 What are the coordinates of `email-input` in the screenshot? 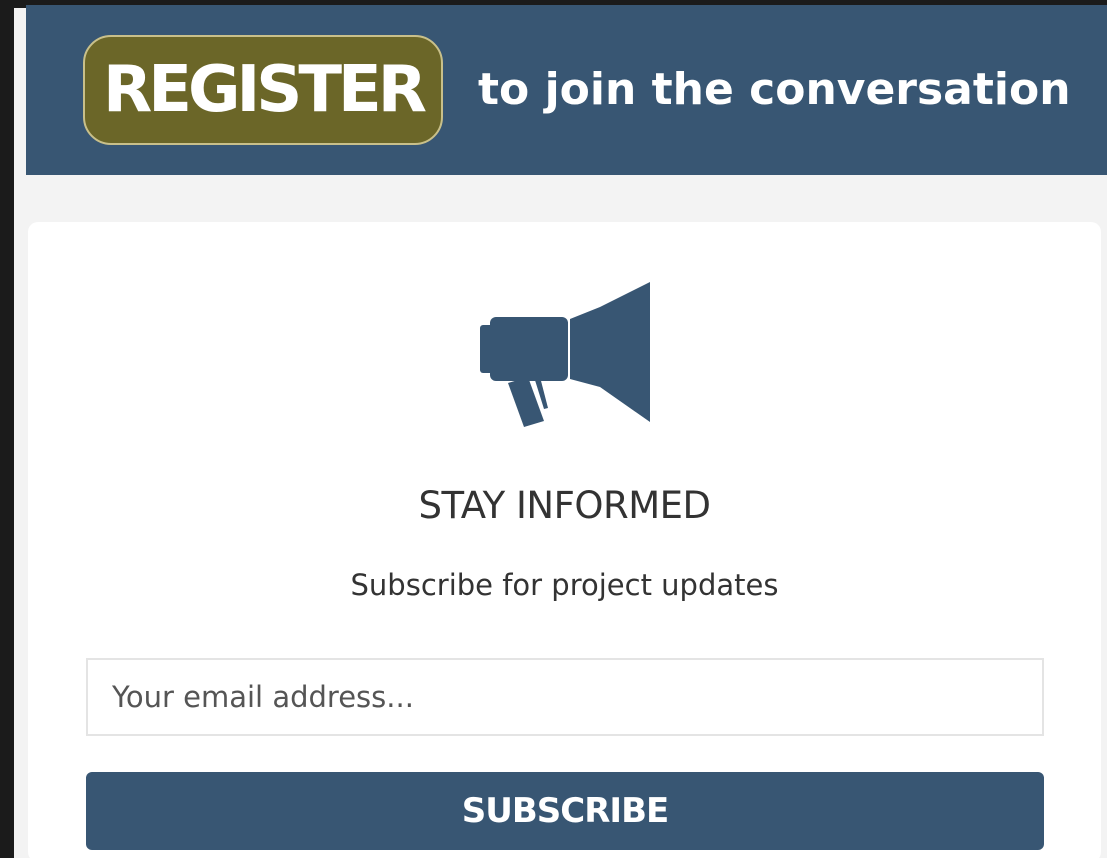 It's located at (565, 697).